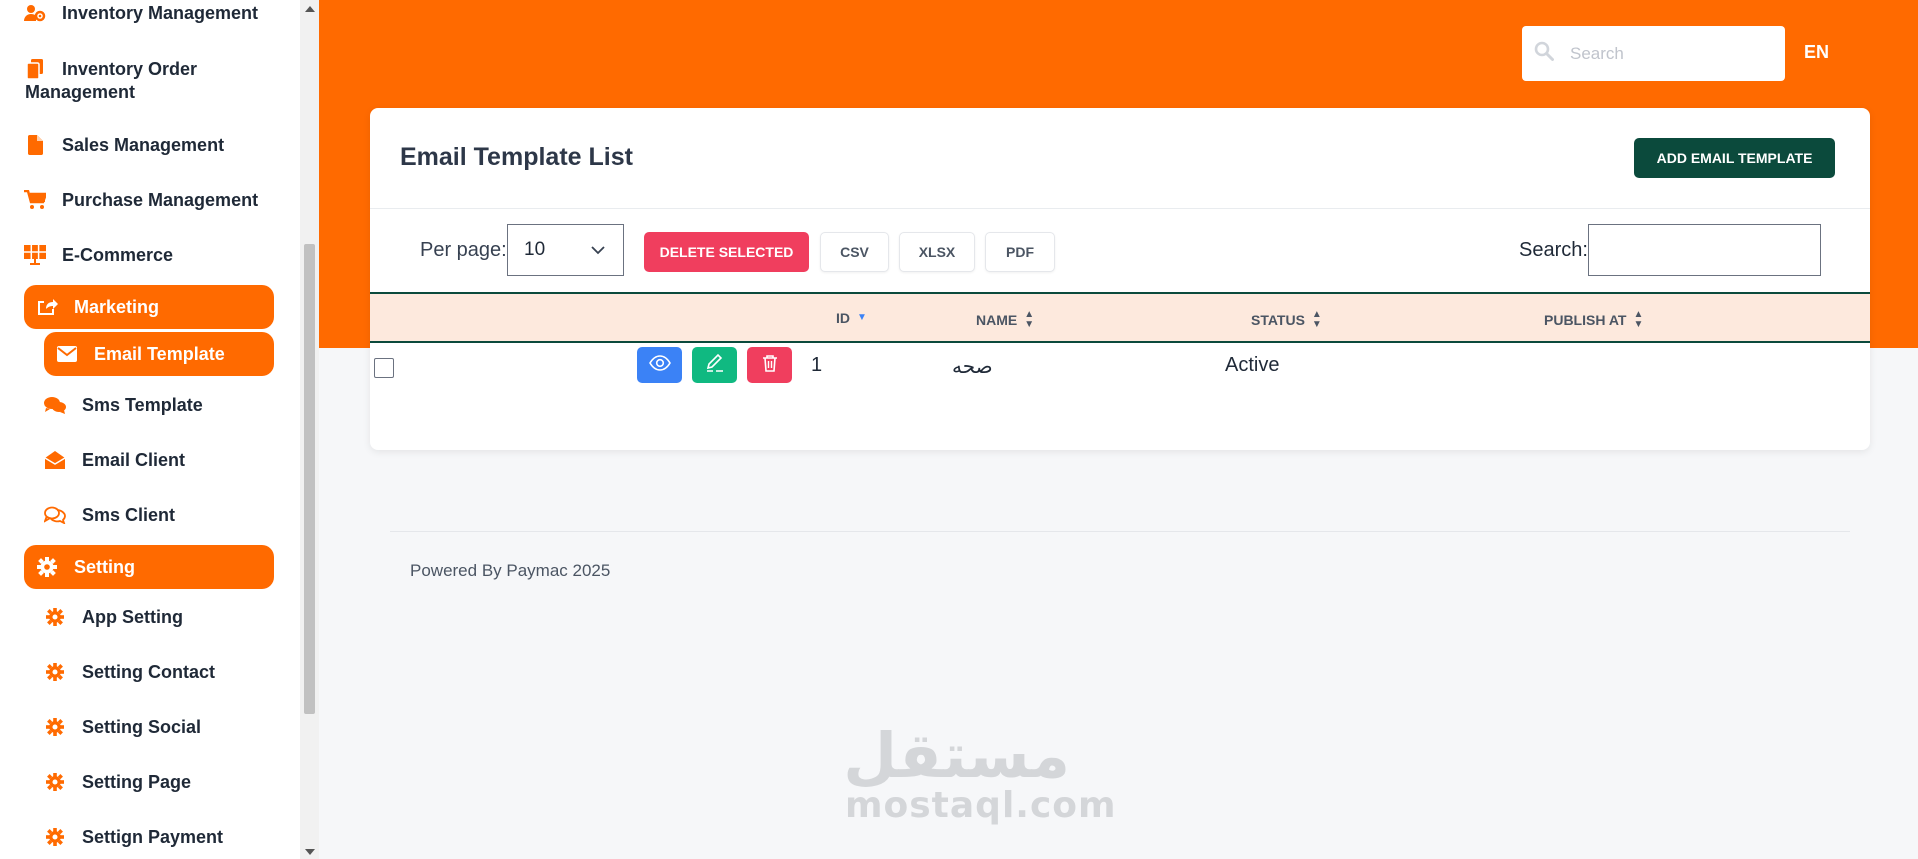 The image size is (1918, 859). I want to click on sidebar-item-label: App Setting, so click(132, 616).